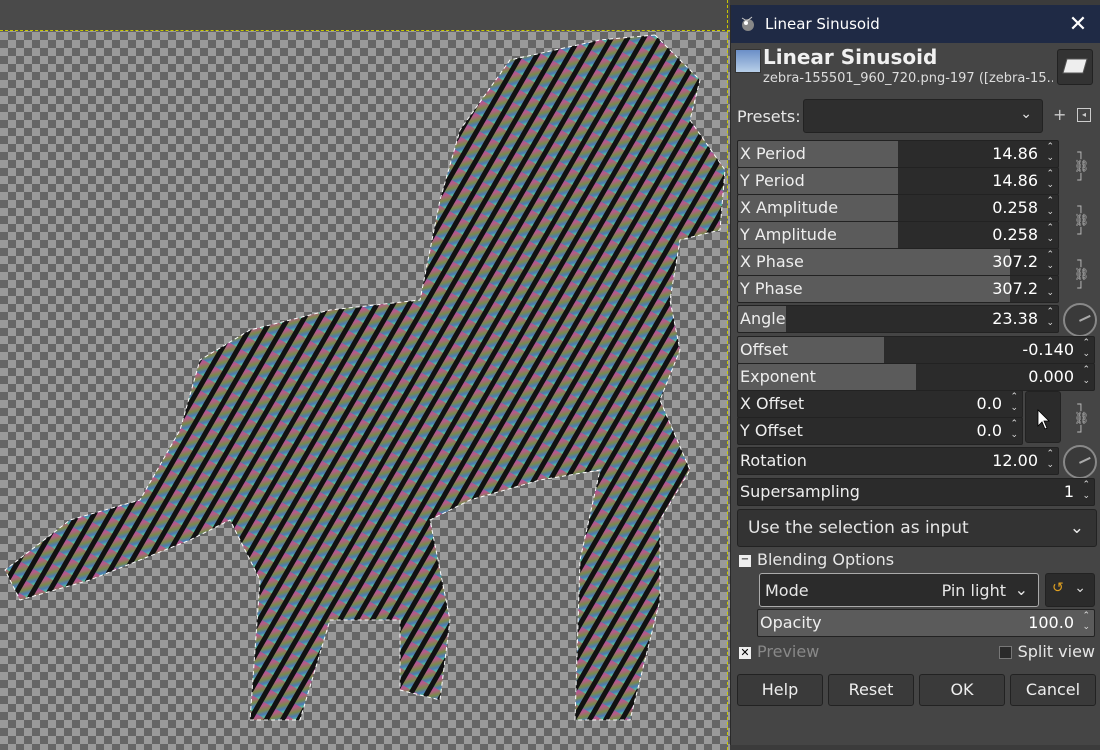 Image resolution: width=1100 pixels, height=750 pixels. Describe the element at coordinates (822, 24) in the screenshot. I see `window-title: Linear Sinusoid` at that location.